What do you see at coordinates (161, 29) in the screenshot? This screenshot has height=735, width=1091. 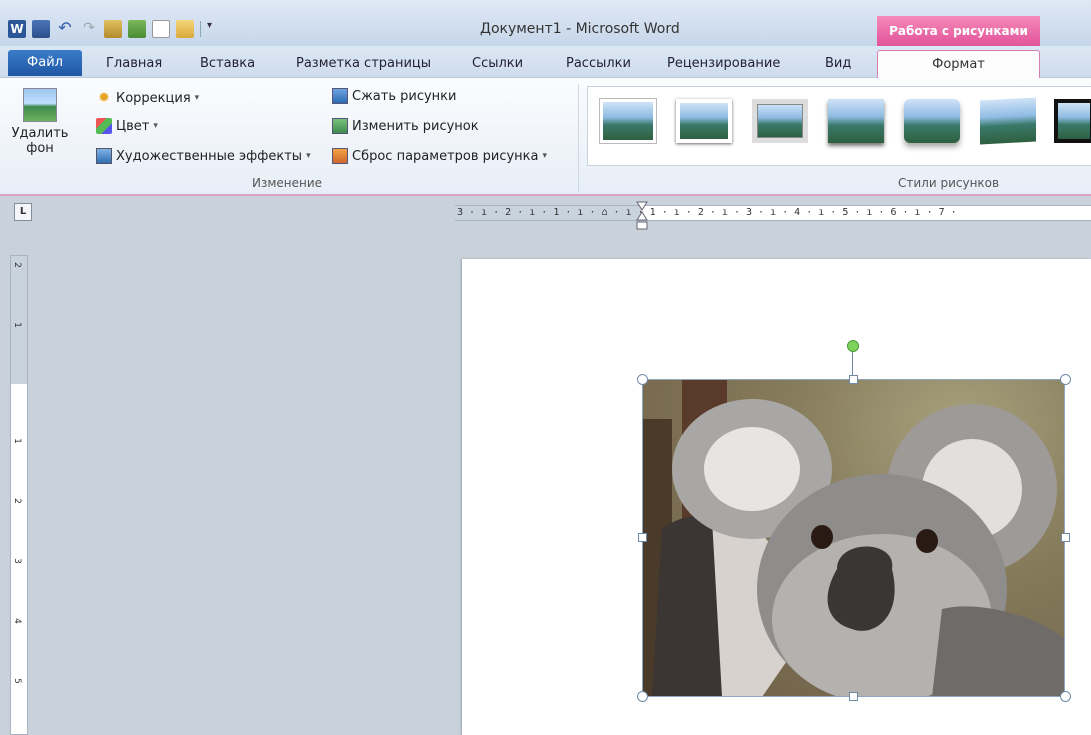 I see `new-document-icon` at bounding box center [161, 29].